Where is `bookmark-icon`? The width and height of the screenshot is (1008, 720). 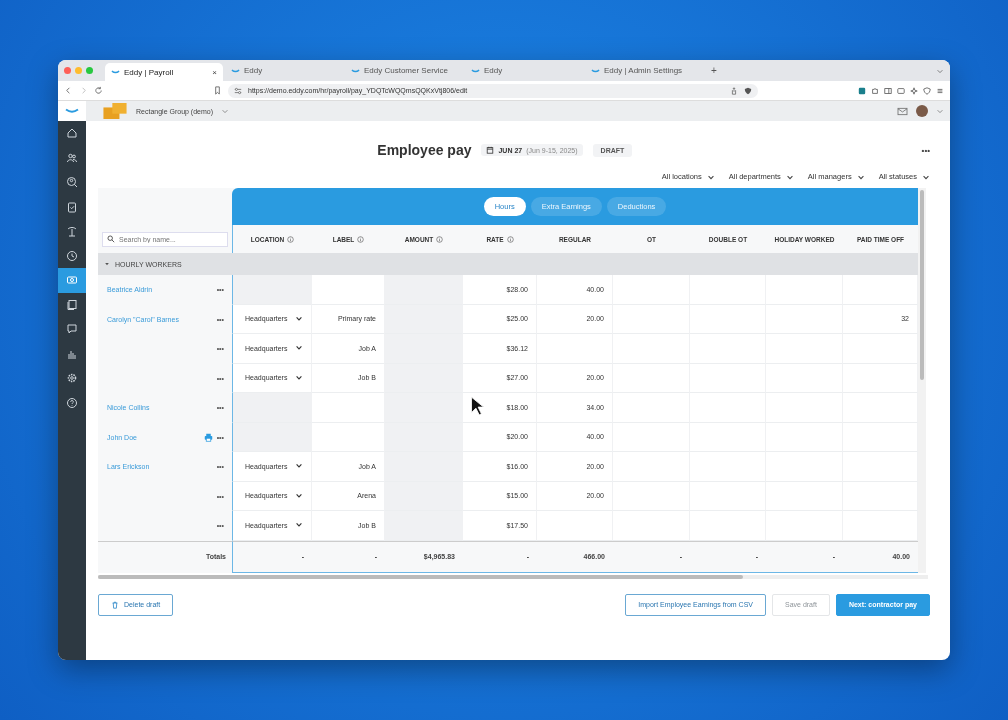 bookmark-icon is located at coordinates (217, 90).